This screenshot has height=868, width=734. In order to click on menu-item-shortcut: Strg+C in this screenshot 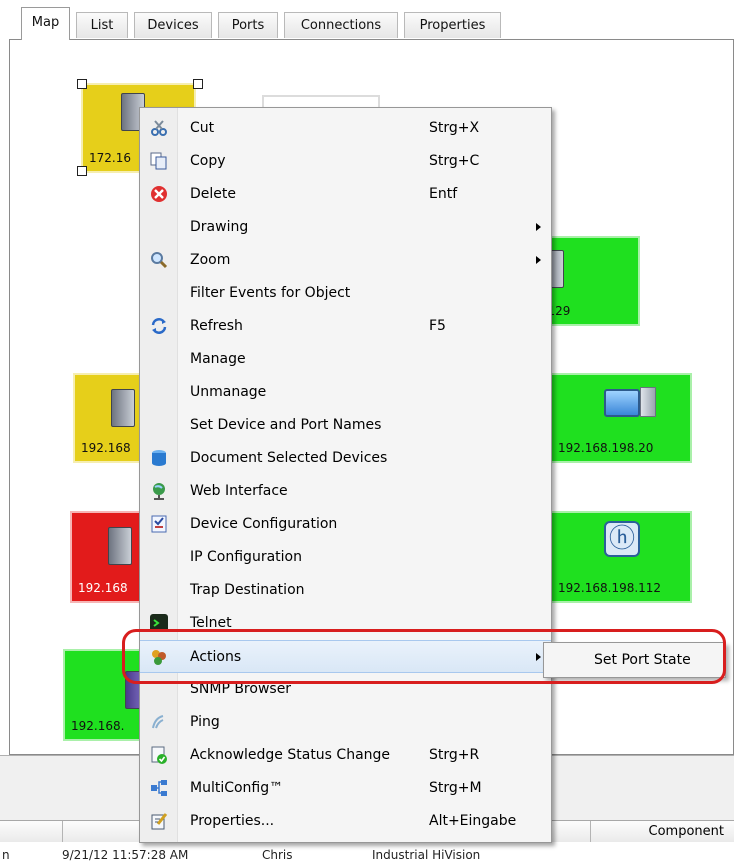, I will do `click(454, 161)`.